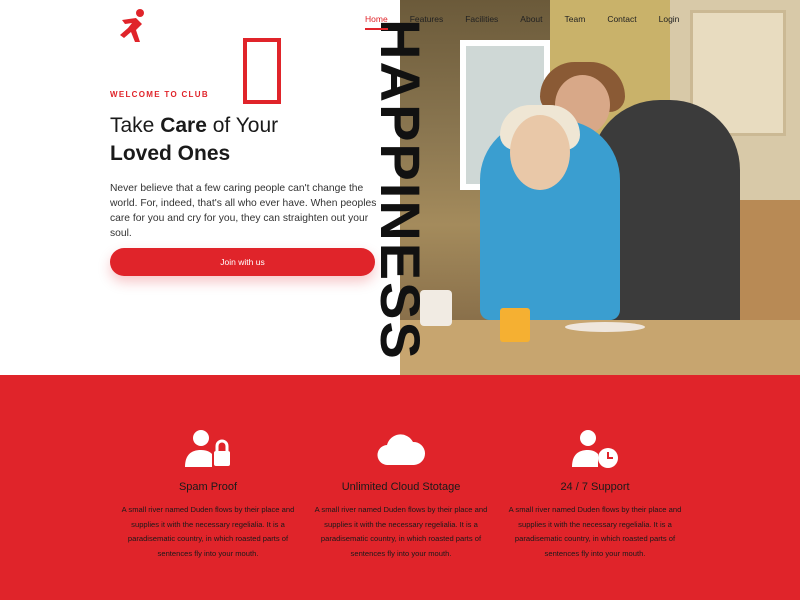 The height and width of the screenshot is (600, 800). Describe the element at coordinates (208, 449) in the screenshot. I see `user-lock-icon` at that location.